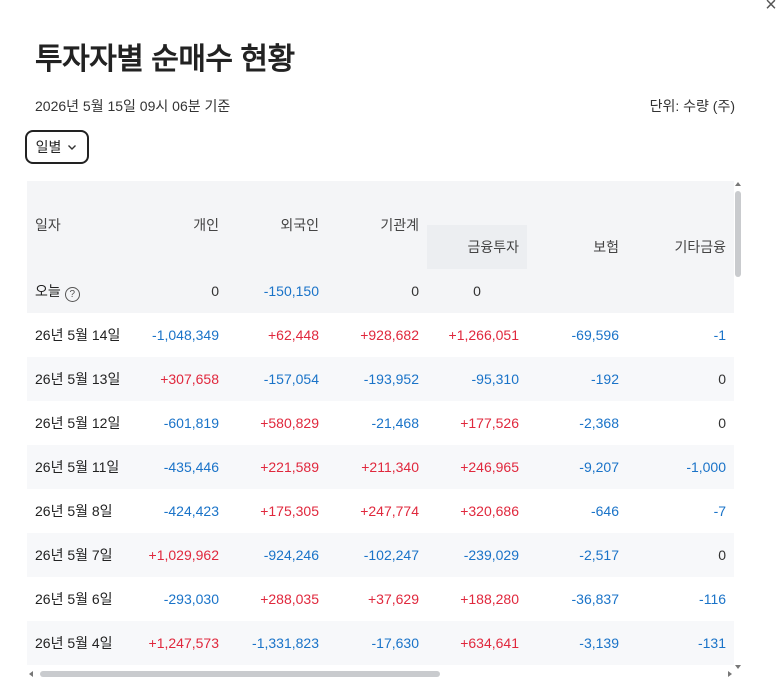 The width and height of the screenshot is (780, 691). What do you see at coordinates (177, 225) in the screenshot?
I see `column-header-individual: 개인` at bounding box center [177, 225].